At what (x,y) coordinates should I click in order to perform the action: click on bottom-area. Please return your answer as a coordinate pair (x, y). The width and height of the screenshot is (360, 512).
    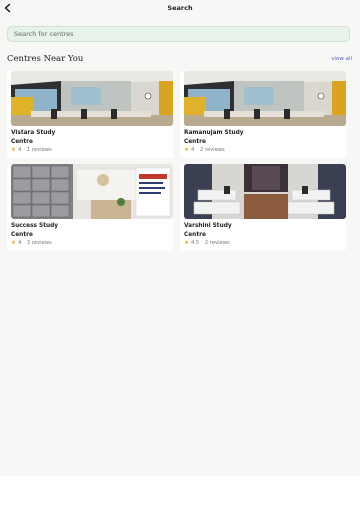
    Looking at the image, I should click on (180, 494).